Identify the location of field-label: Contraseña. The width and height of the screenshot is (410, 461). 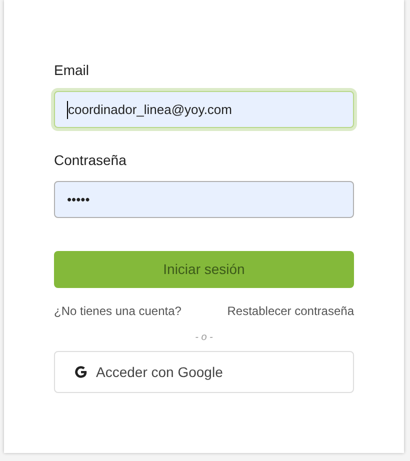
(91, 160).